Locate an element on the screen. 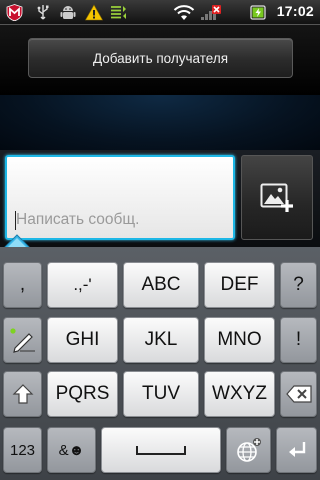 The image size is (320, 480). language-settings-icon is located at coordinates (248, 450).